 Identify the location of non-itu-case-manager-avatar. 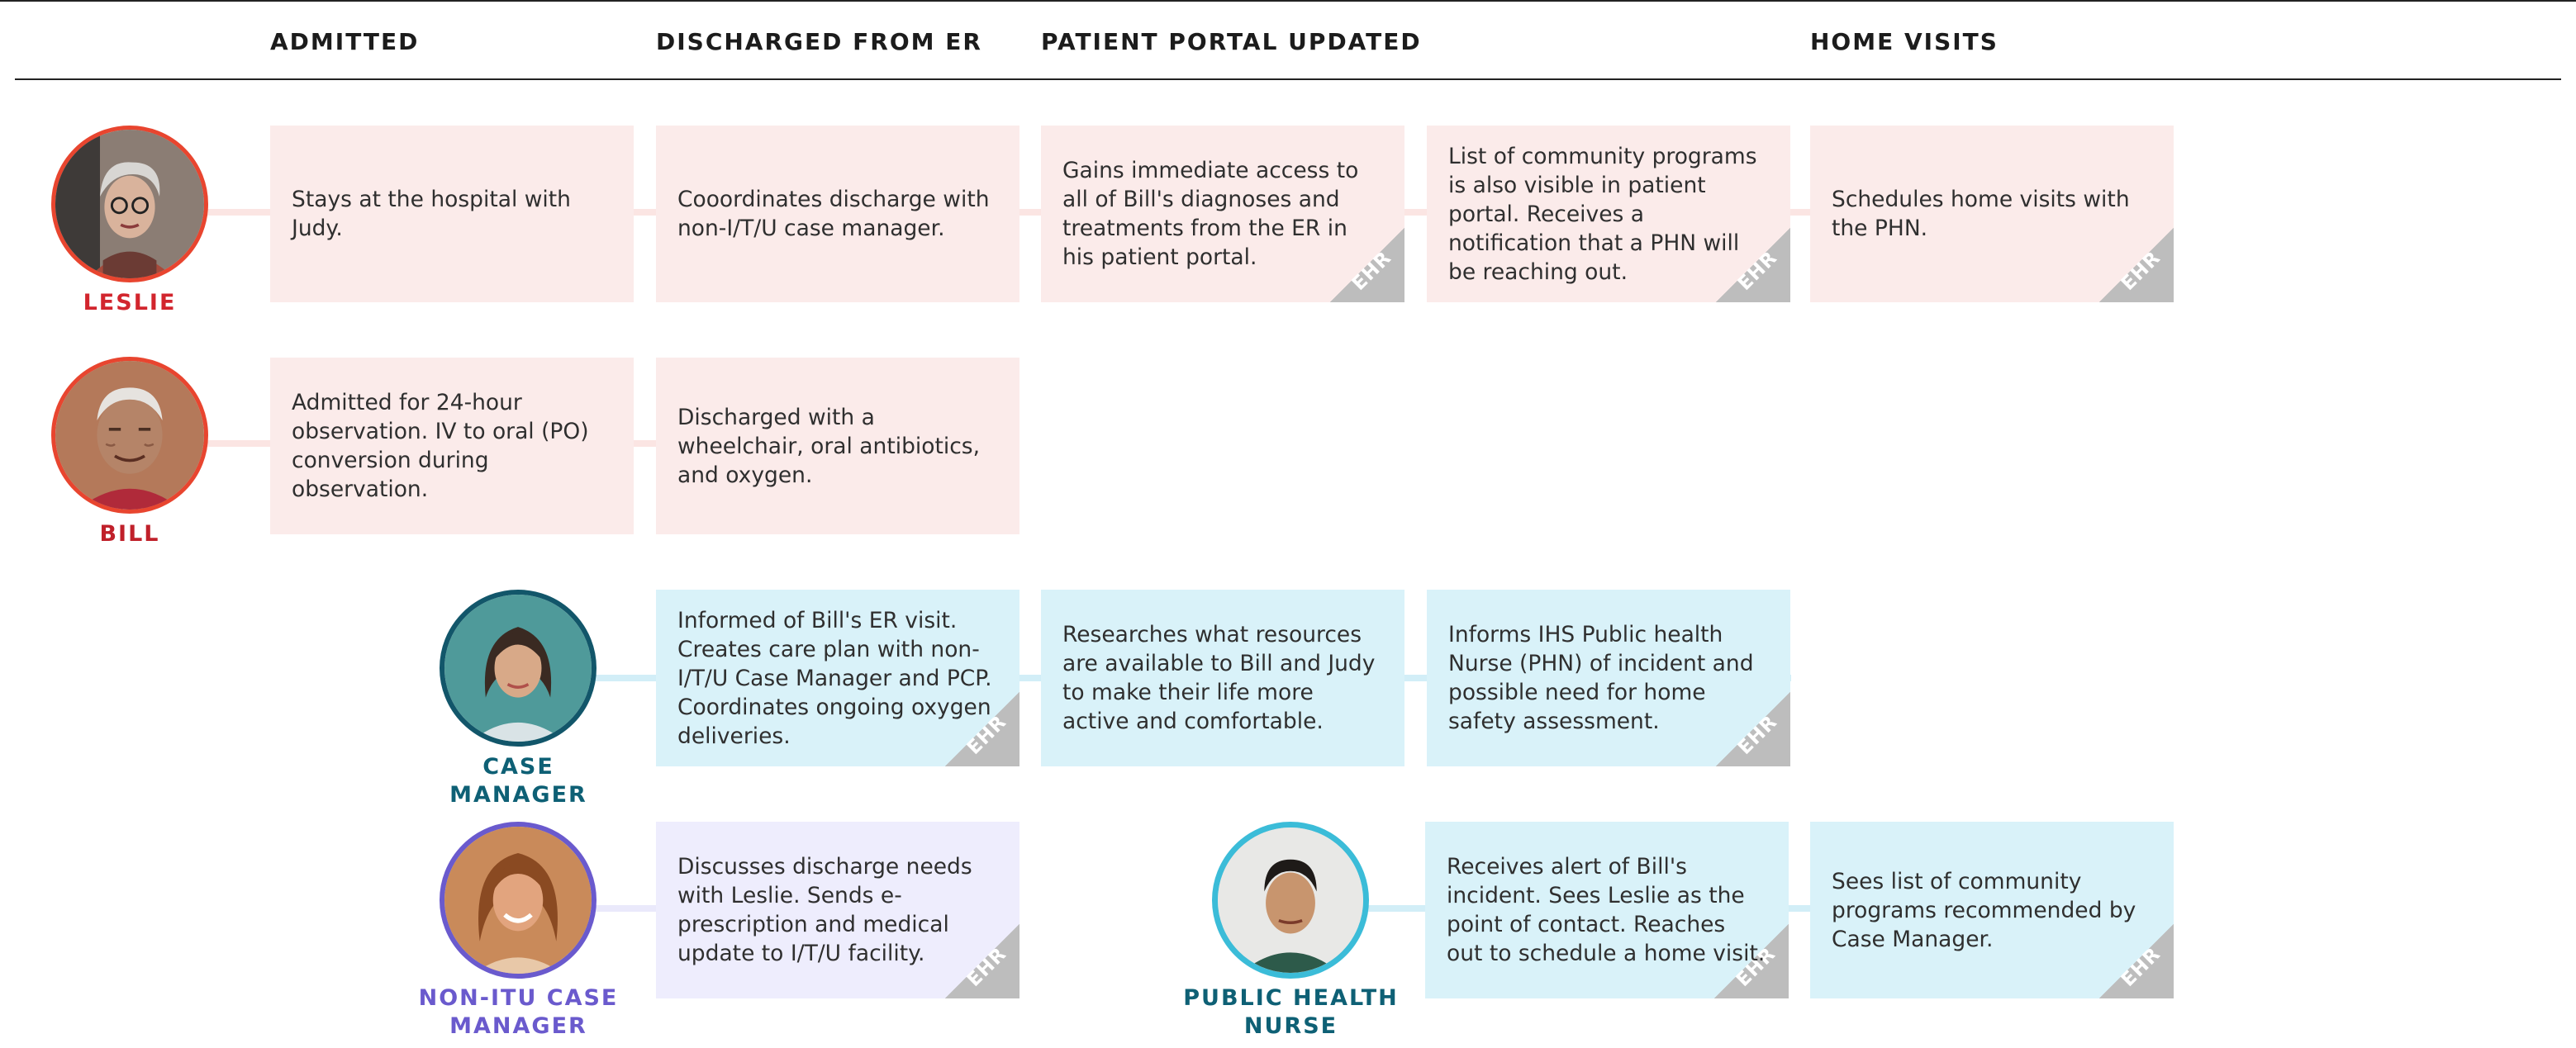
(518, 900).